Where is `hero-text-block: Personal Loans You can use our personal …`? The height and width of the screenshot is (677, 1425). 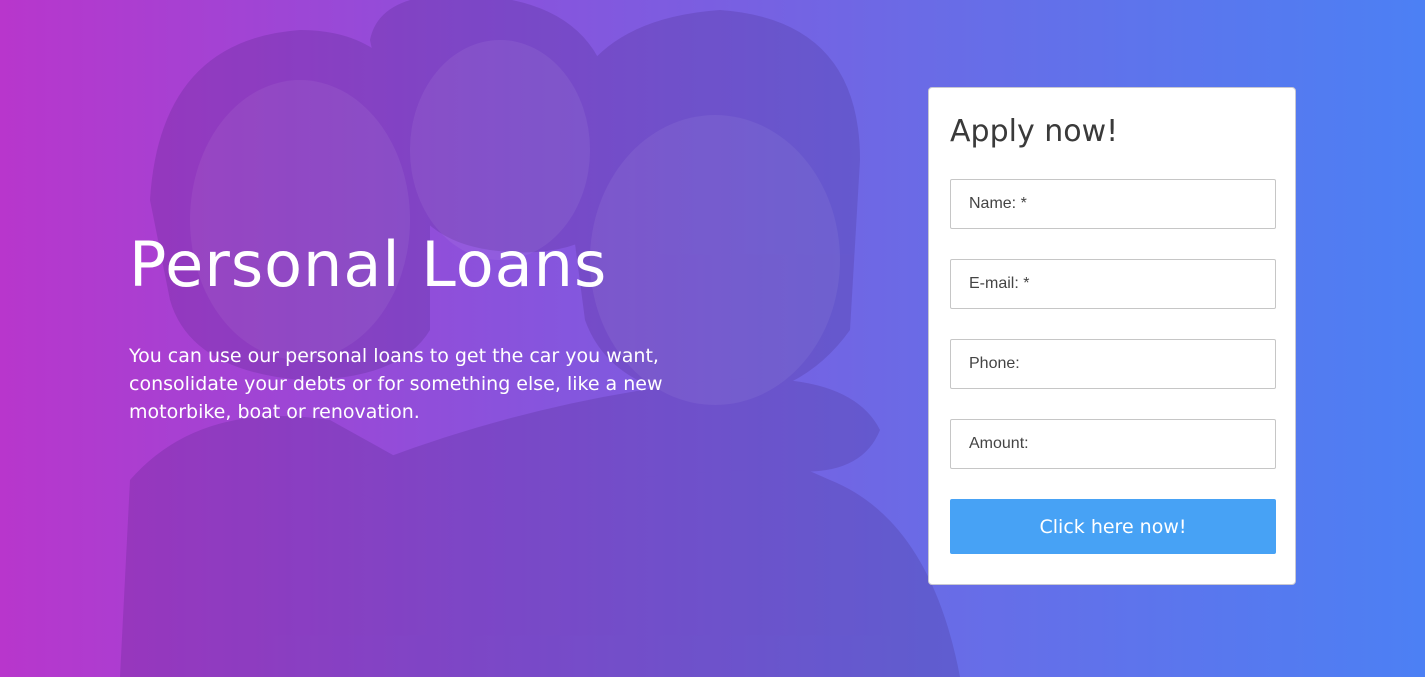 hero-text-block: Personal Loans You can use our personal … is located at coordinates (429, 326).